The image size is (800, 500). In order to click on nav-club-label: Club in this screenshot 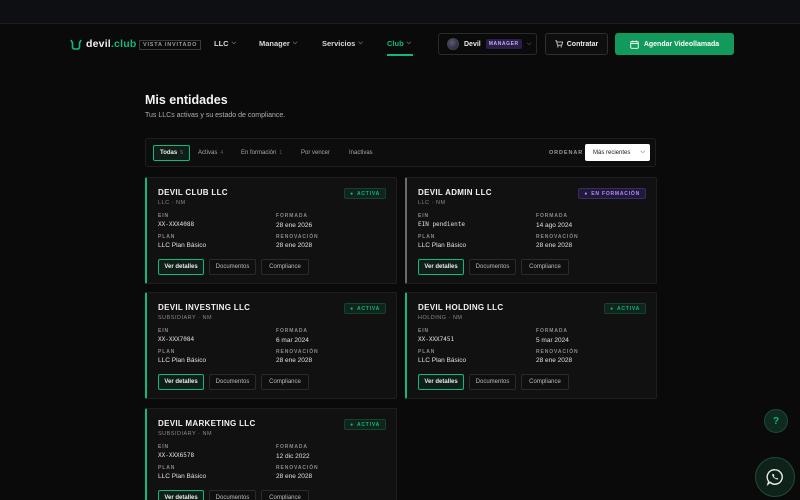, I will do `click(395, 43)`.